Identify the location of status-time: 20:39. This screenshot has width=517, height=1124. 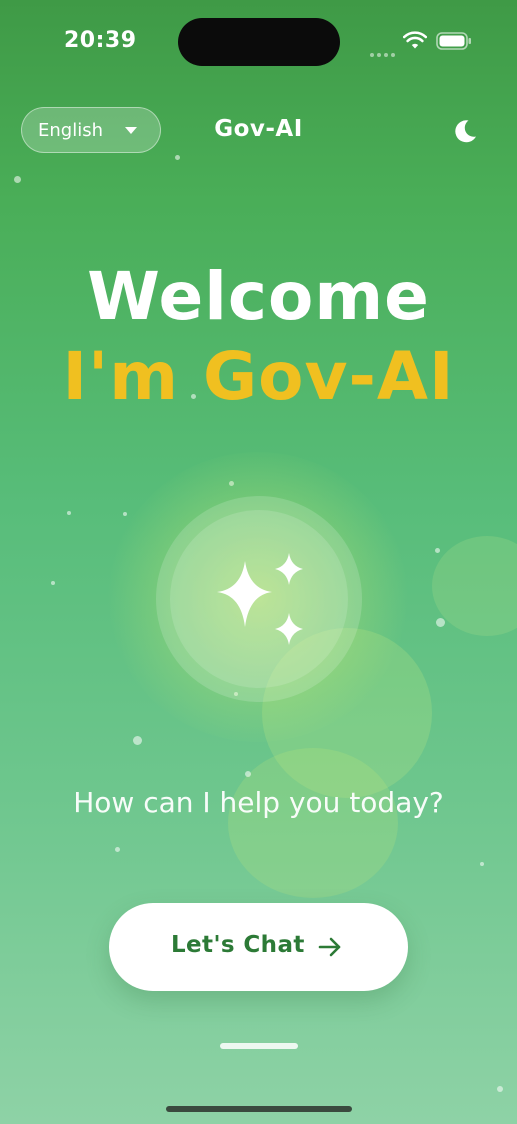
(100, 40).